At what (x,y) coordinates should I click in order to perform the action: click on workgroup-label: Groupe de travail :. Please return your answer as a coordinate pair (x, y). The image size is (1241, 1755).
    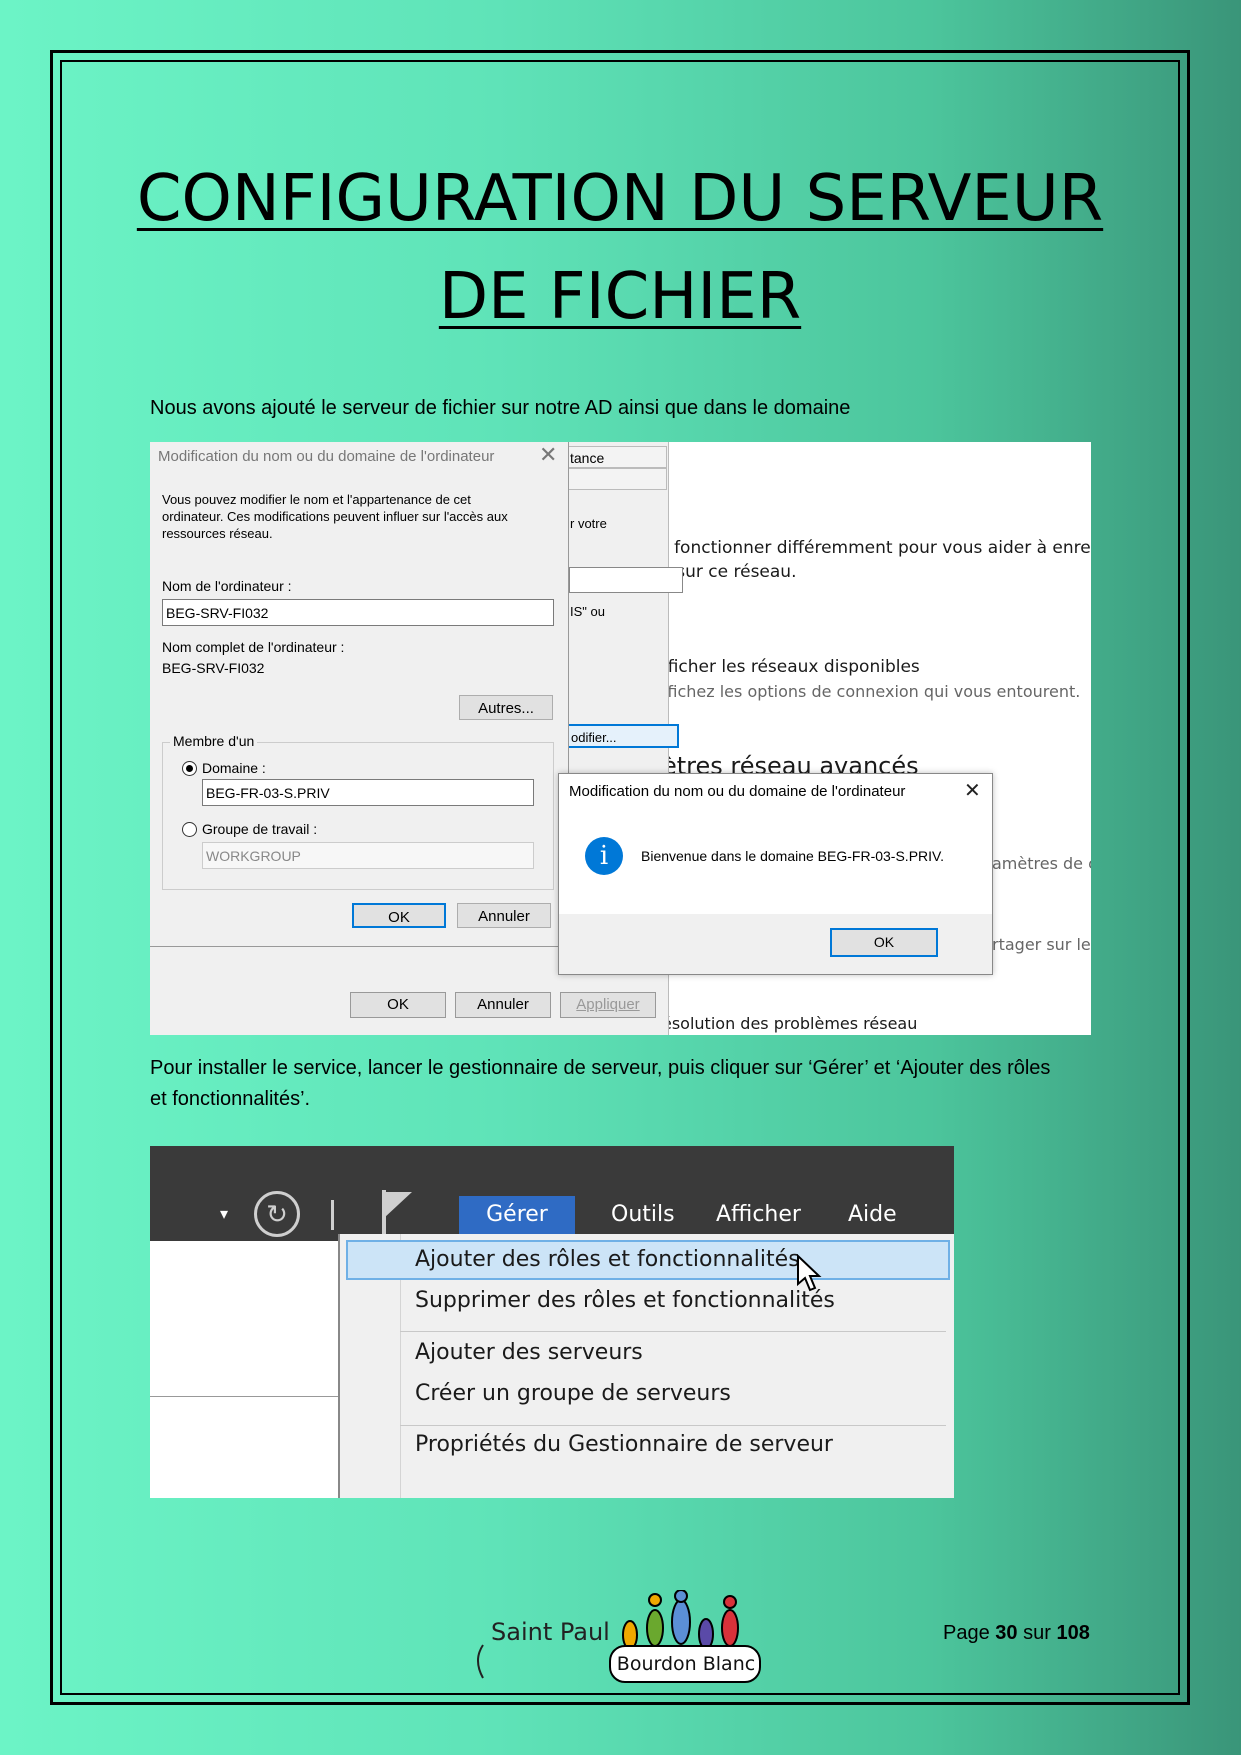
    Looking at the image, I should click on (260, 829).